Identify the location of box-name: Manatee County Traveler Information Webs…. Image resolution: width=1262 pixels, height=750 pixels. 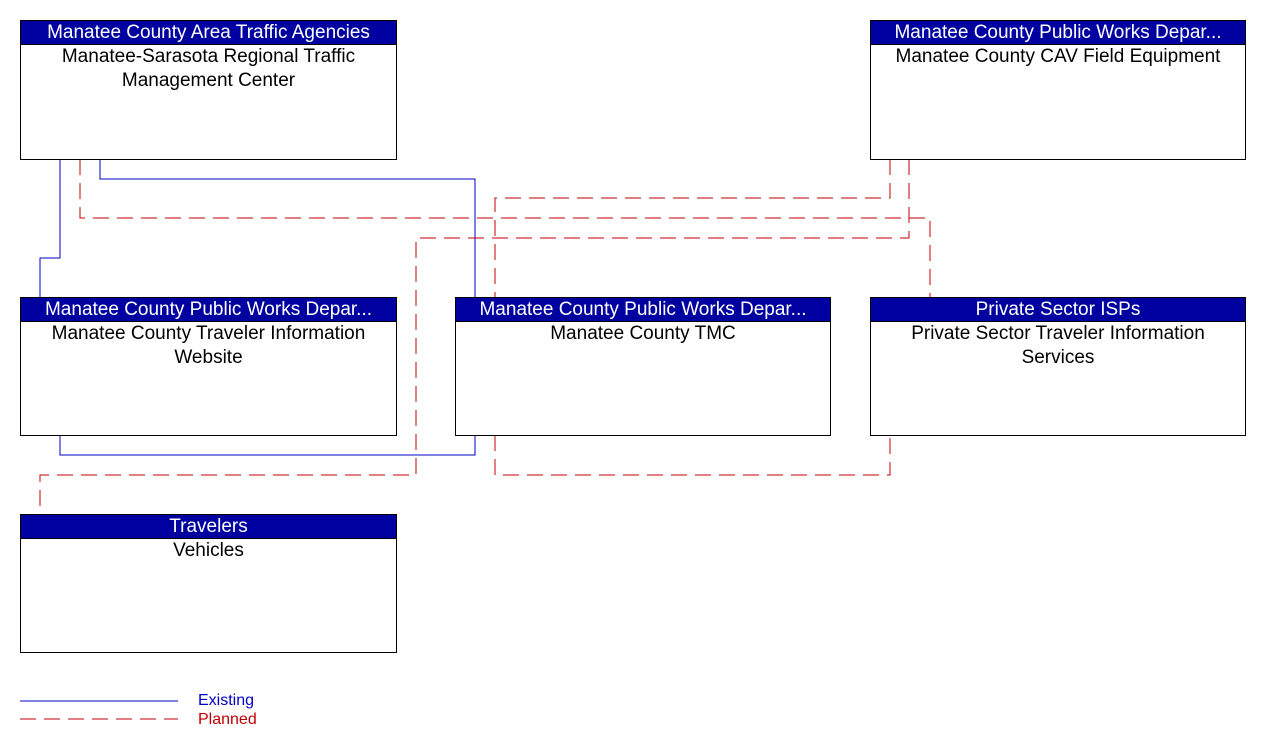
(208, 345).